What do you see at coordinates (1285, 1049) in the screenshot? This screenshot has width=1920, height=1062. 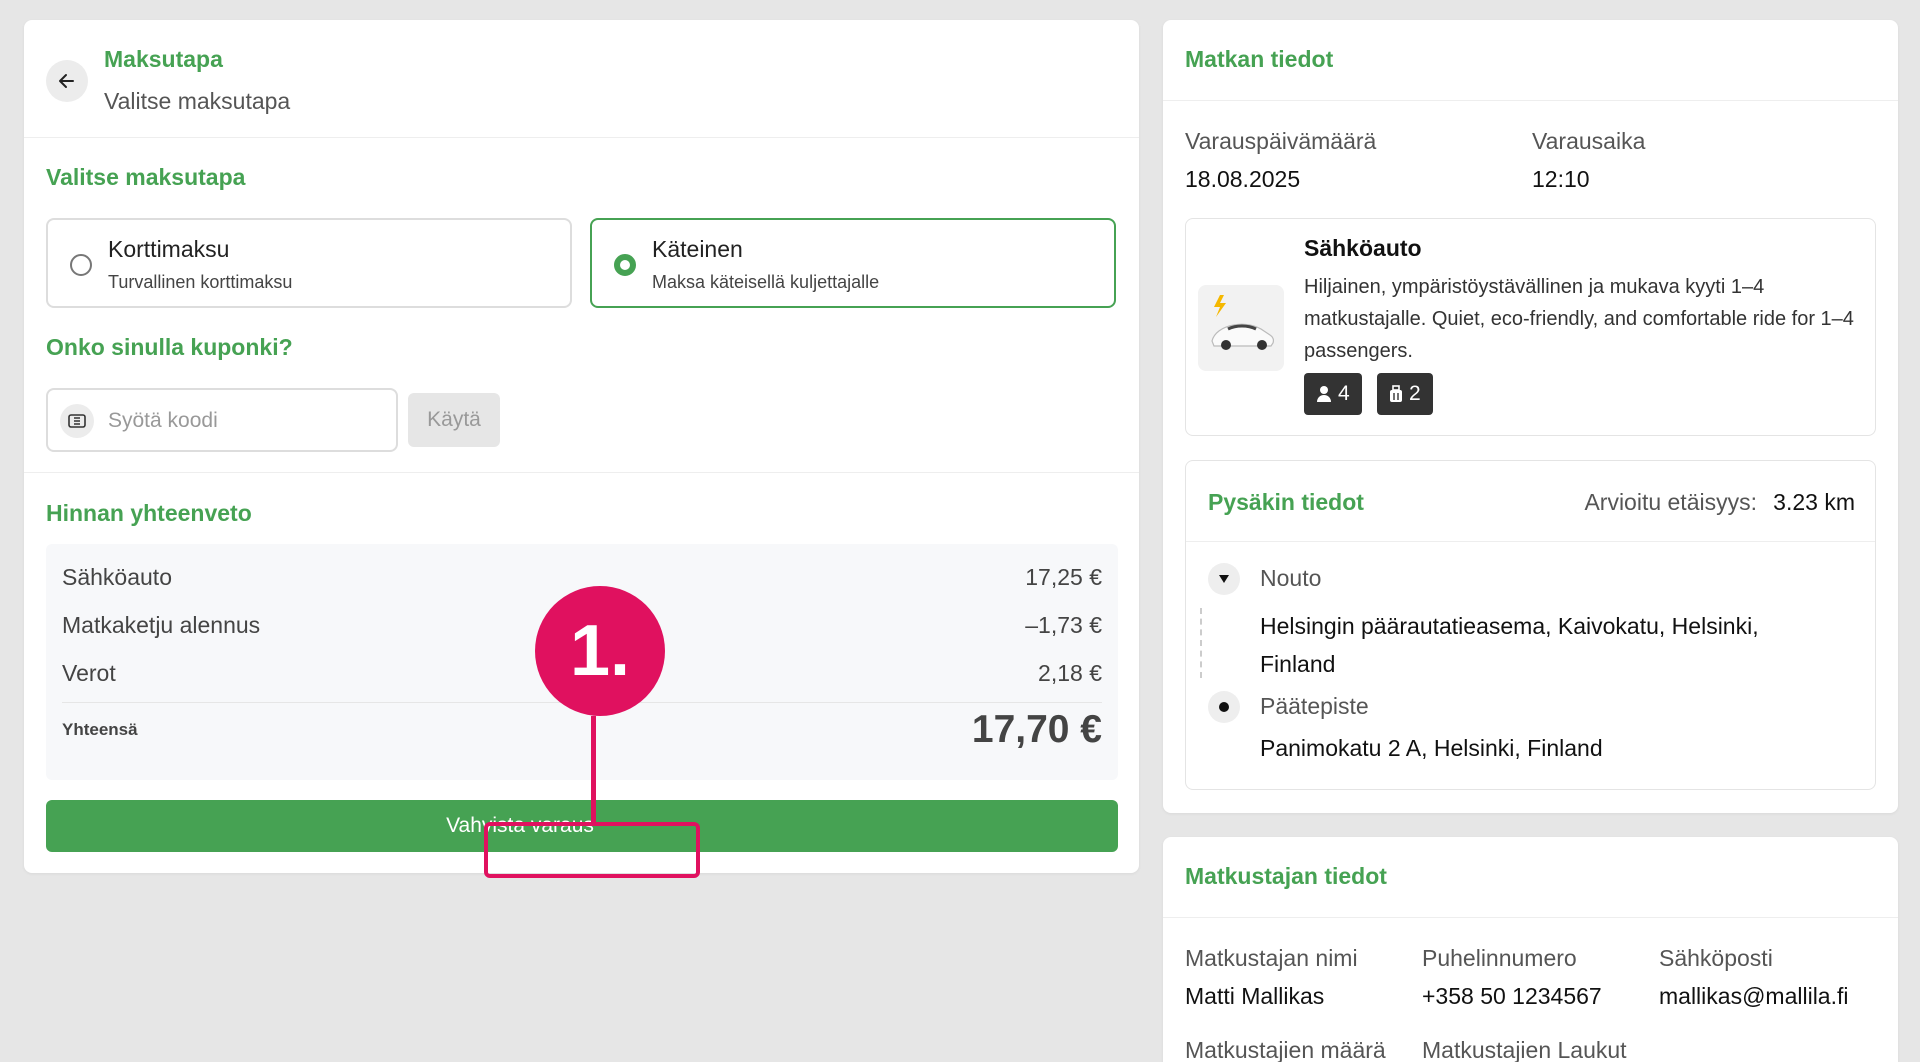 I see `traveler-count-label: Matkustajien määrä` at bounding box center [1285, 1049].